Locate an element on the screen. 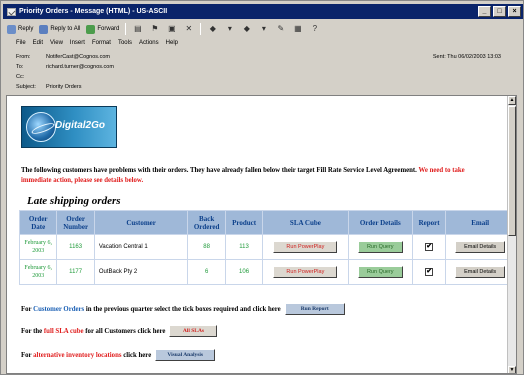  line2-pre: For the is located at coordinates (32, 331).